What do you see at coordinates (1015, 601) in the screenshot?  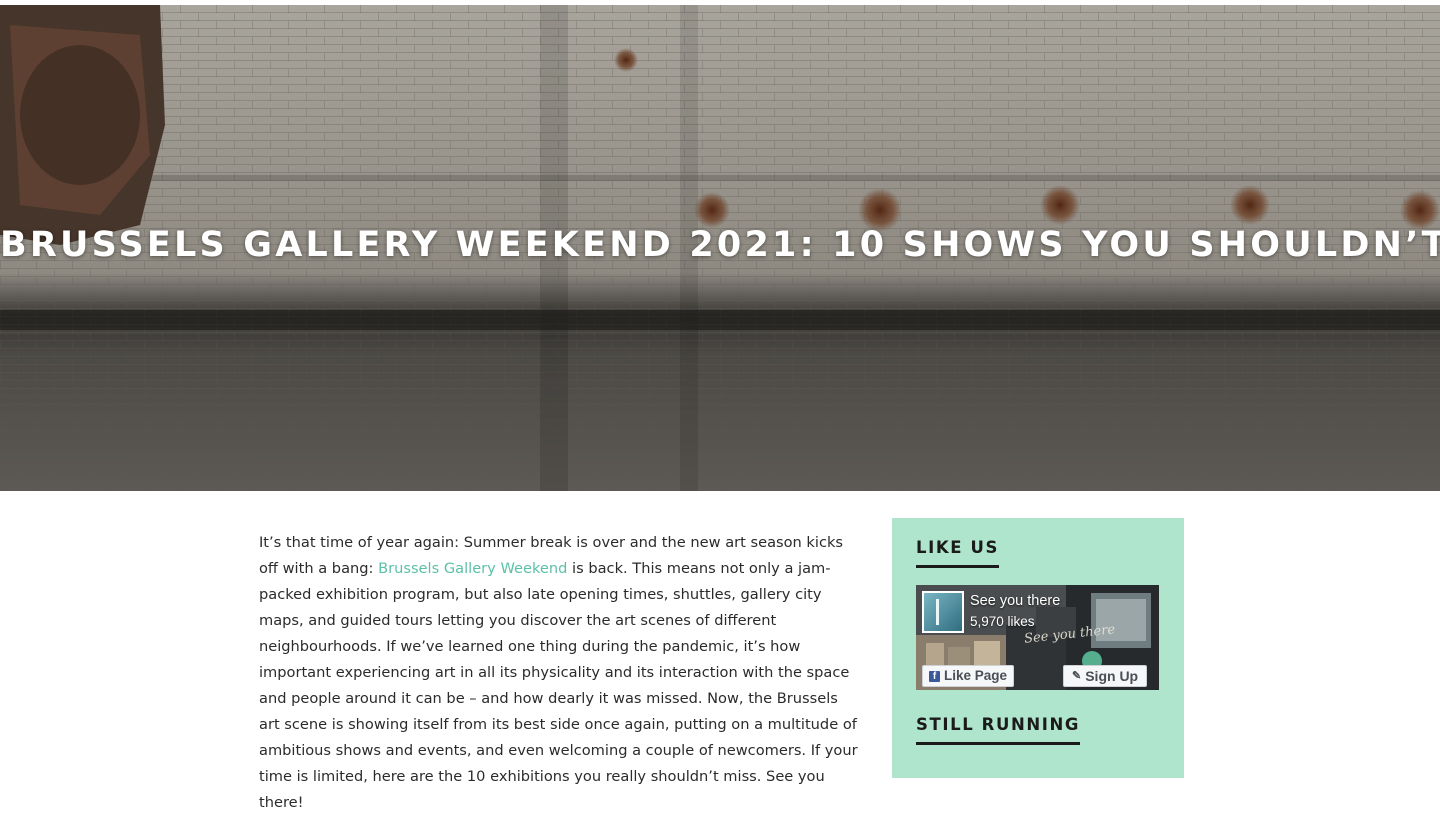 I see `facebook-page-name: See you there` at bounding box center [1015, 601].